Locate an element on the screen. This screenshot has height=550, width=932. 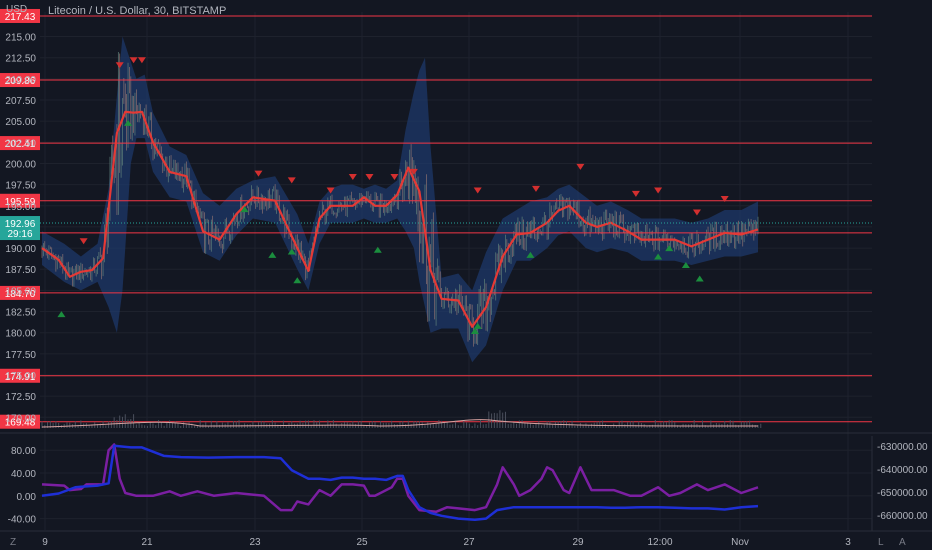
price-tick-7: 197.50 is located at coordinates (20, 186).